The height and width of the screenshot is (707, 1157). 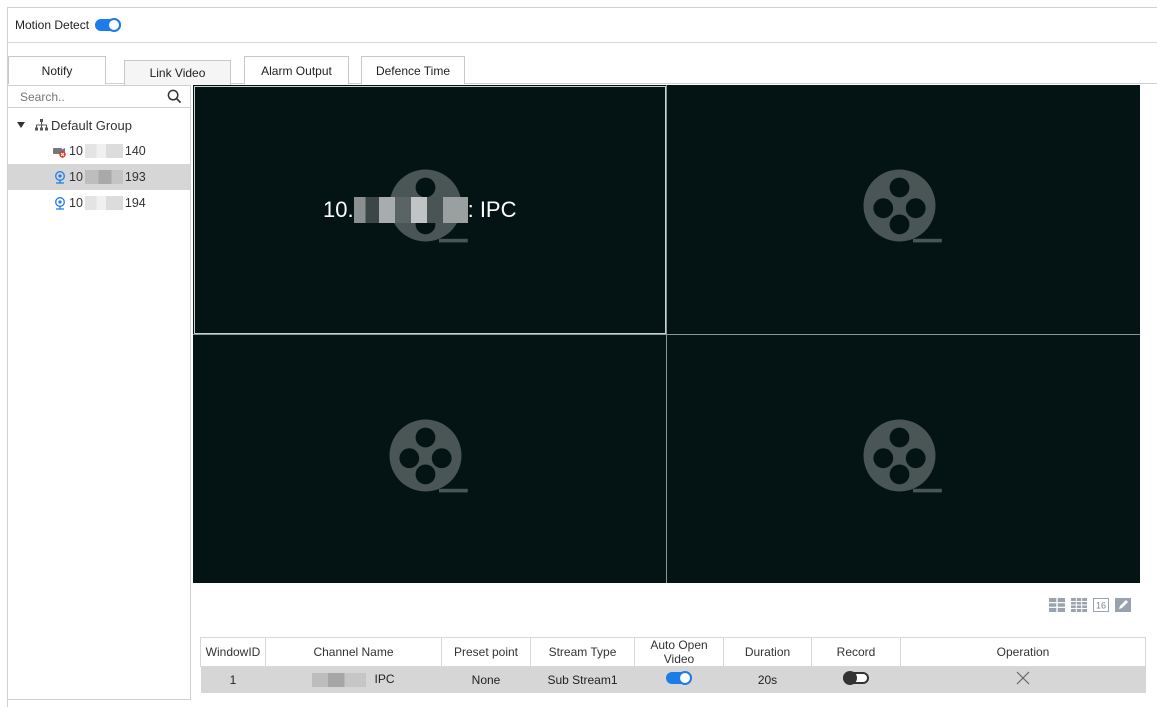 I want to click on tab-label: Defence Time, so click(x=413, y=70).